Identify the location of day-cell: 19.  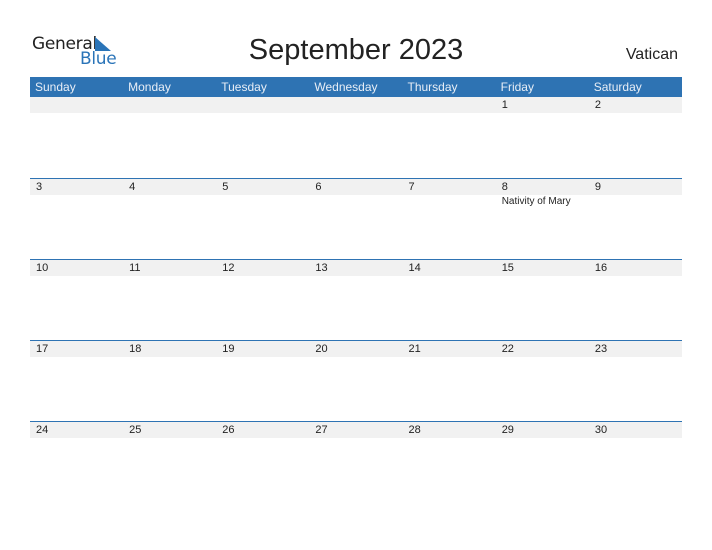
(262, 381).